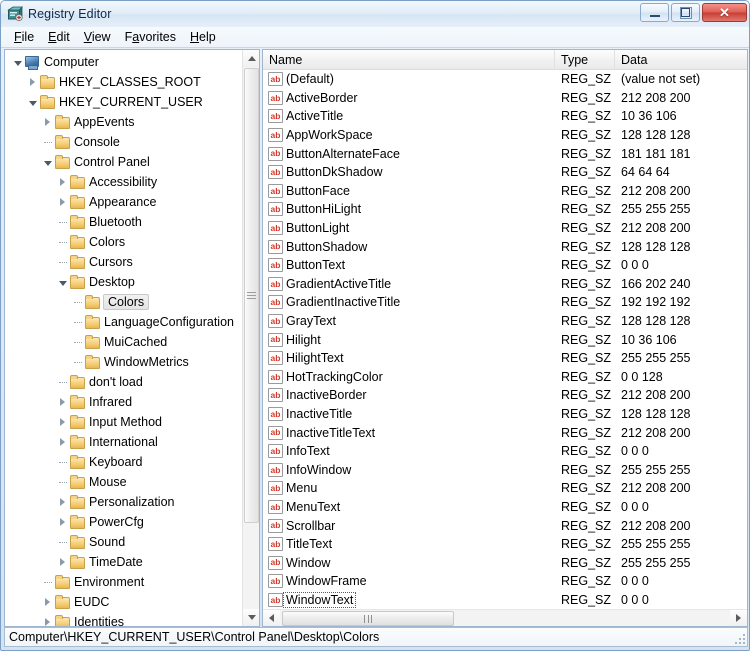 This screenshot has width=750, height=651. What do you see at coordinates (724, 12) in the screenshot?
I see `close-button: ✕` at bounding box center [724, 12].